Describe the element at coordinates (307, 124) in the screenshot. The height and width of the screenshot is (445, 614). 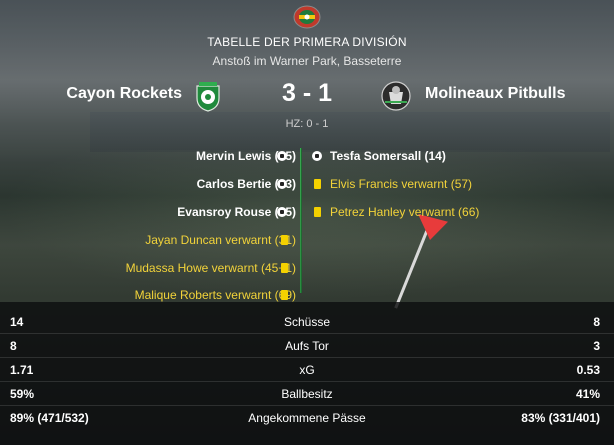
I see `halftime-score: HZ: 0 - 1` at that location.